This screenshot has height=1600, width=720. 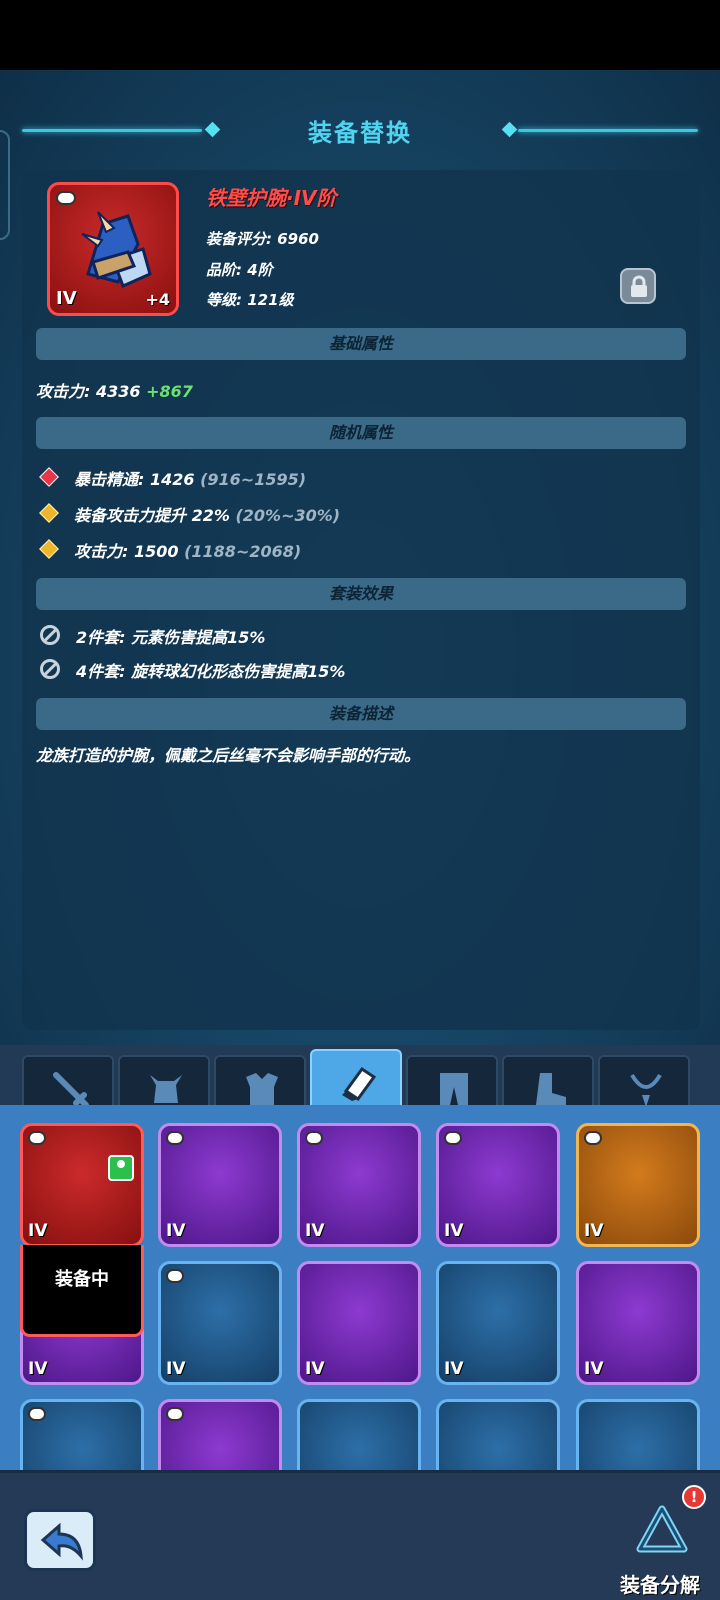 I want to click on random-attr-label: 暴击精通: 1426, so click(x=134, y=479).